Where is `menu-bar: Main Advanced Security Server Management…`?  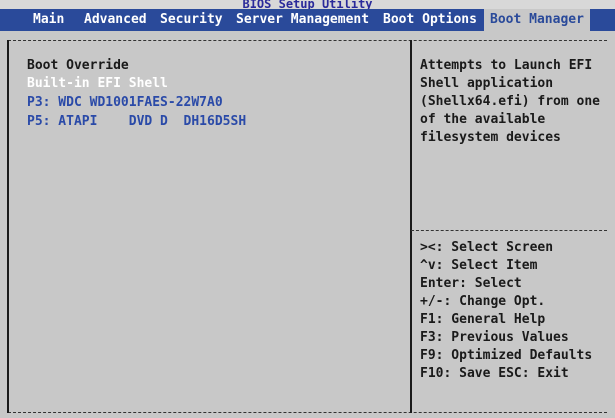 menu-bar: Main Advanced Security Server Management… is located at coordinates (307, 20).